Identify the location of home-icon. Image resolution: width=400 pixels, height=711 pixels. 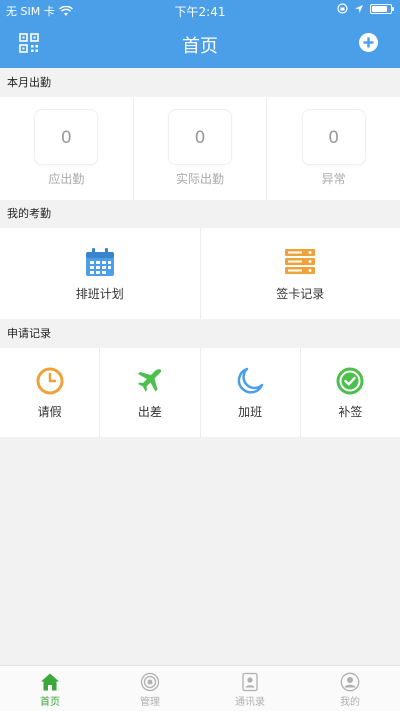
(50, 682).